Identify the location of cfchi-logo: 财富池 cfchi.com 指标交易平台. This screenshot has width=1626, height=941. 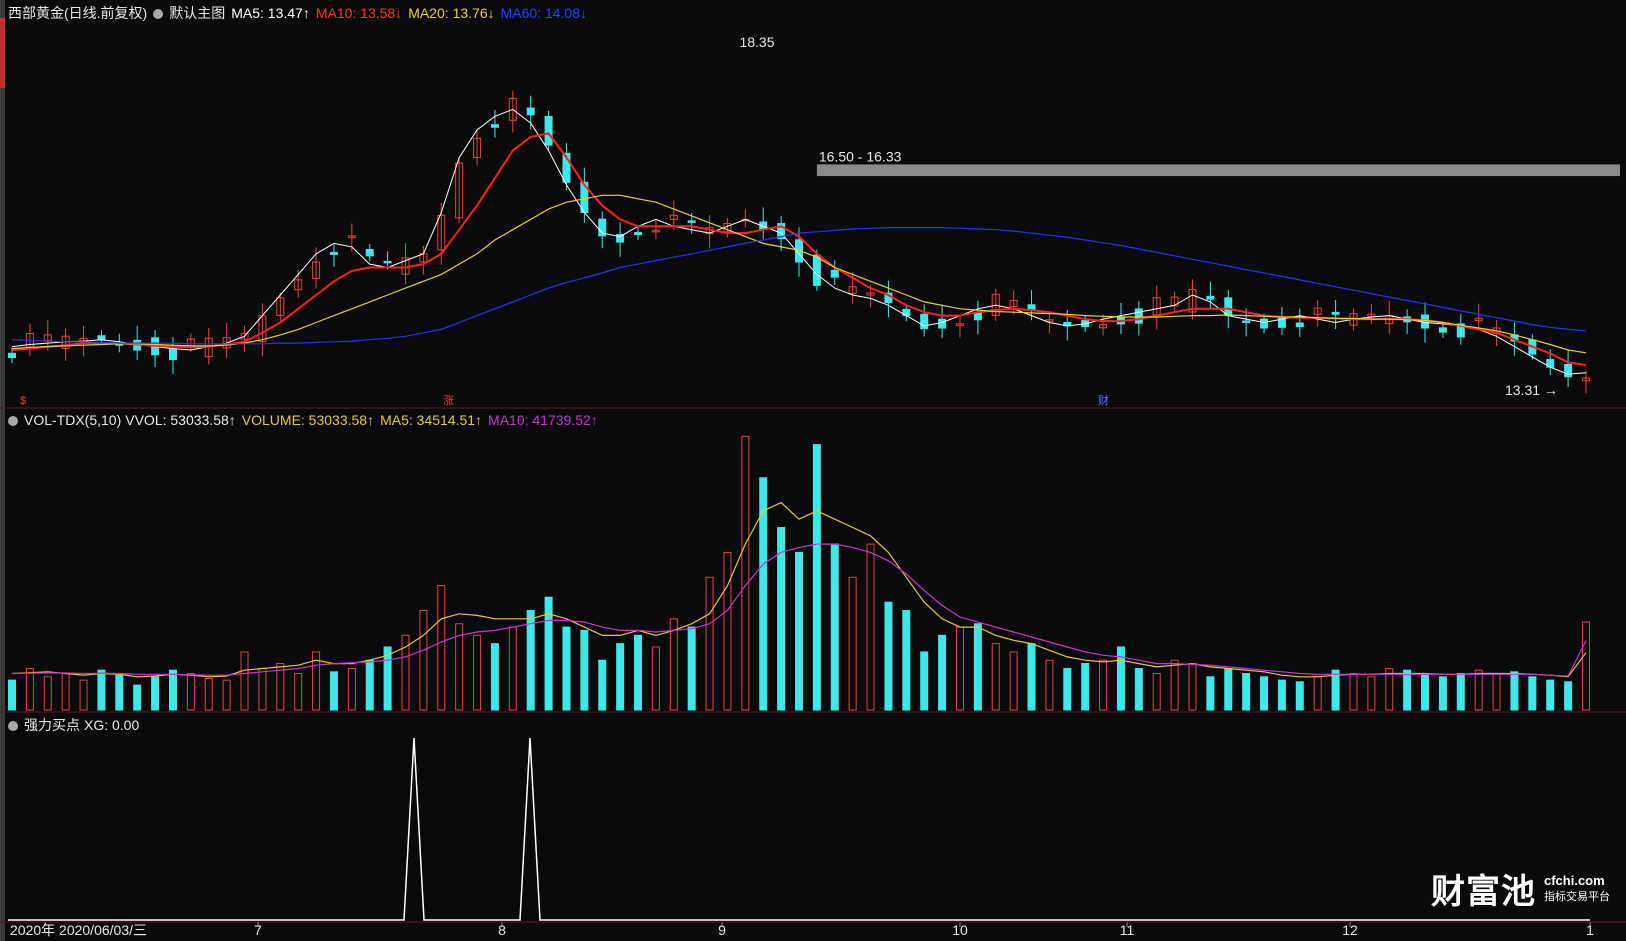
(1520, 888).